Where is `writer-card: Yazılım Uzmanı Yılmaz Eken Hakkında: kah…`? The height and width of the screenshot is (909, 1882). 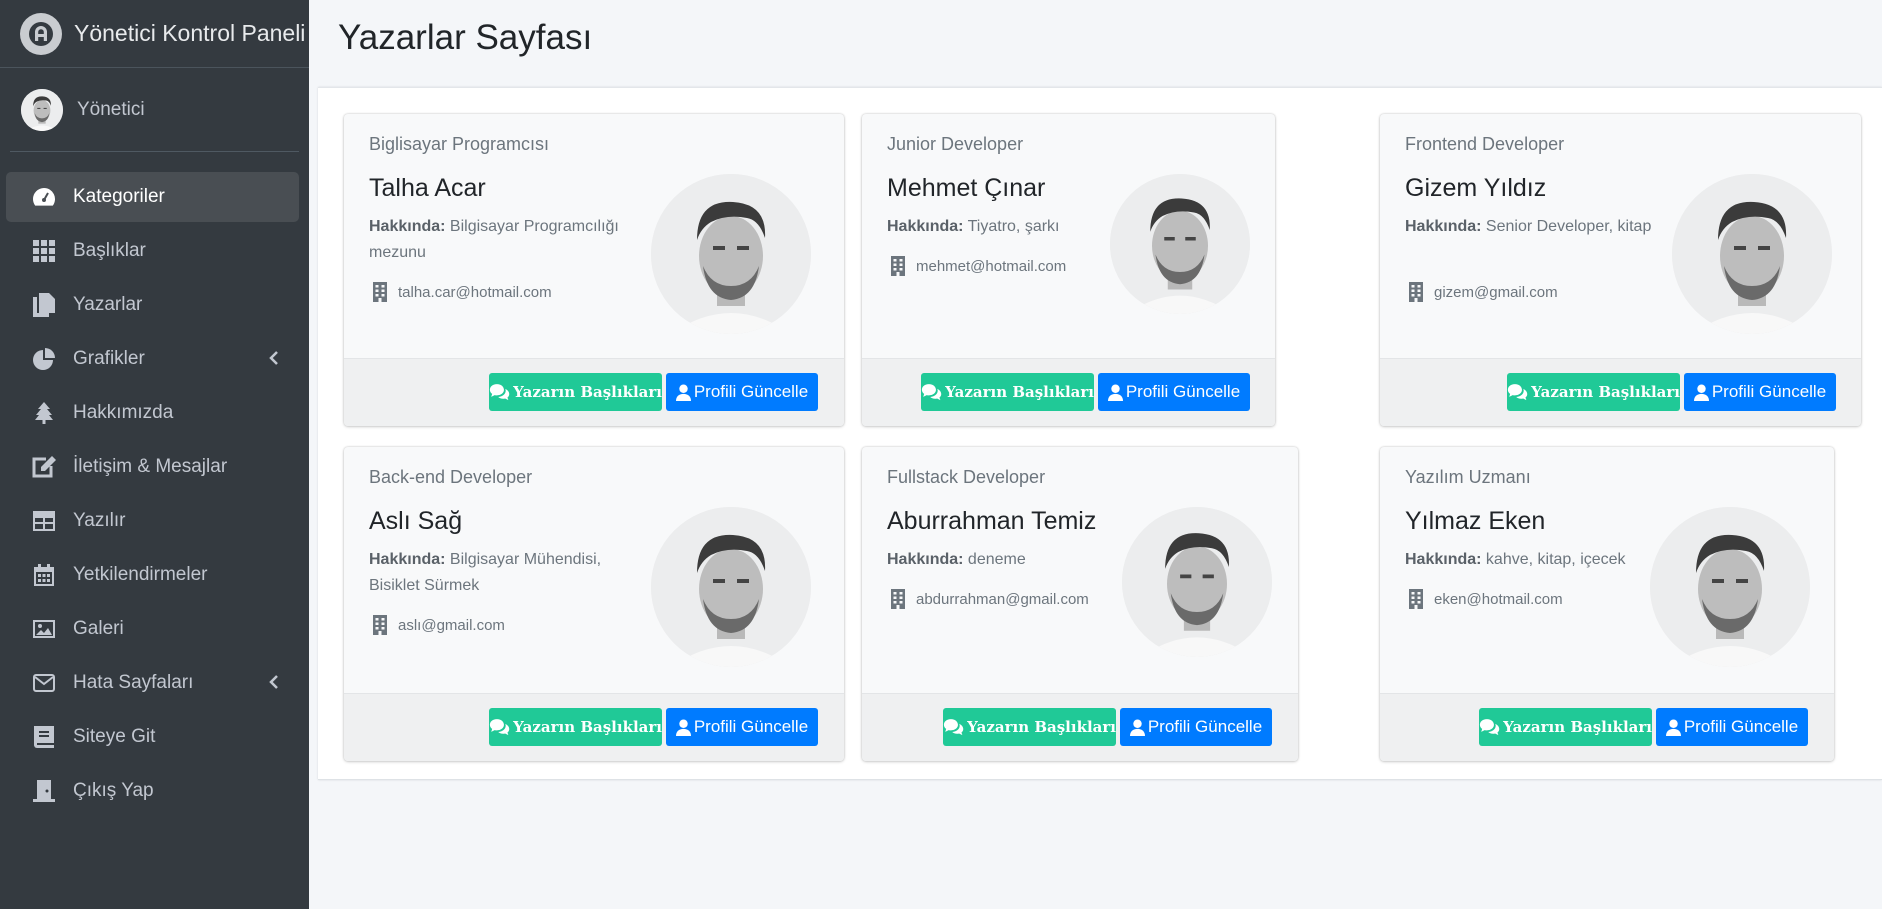
writer-card: Yazılım Uzmanı Yılmaz Eken Hakkında: kah… is located at coordinates (1607, 604).